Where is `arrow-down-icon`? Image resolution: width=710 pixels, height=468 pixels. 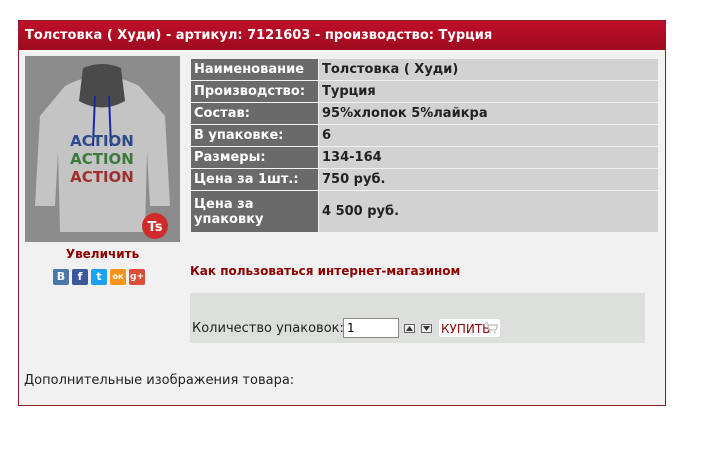 arrow-down-icon is located at coordinates (426, 328).